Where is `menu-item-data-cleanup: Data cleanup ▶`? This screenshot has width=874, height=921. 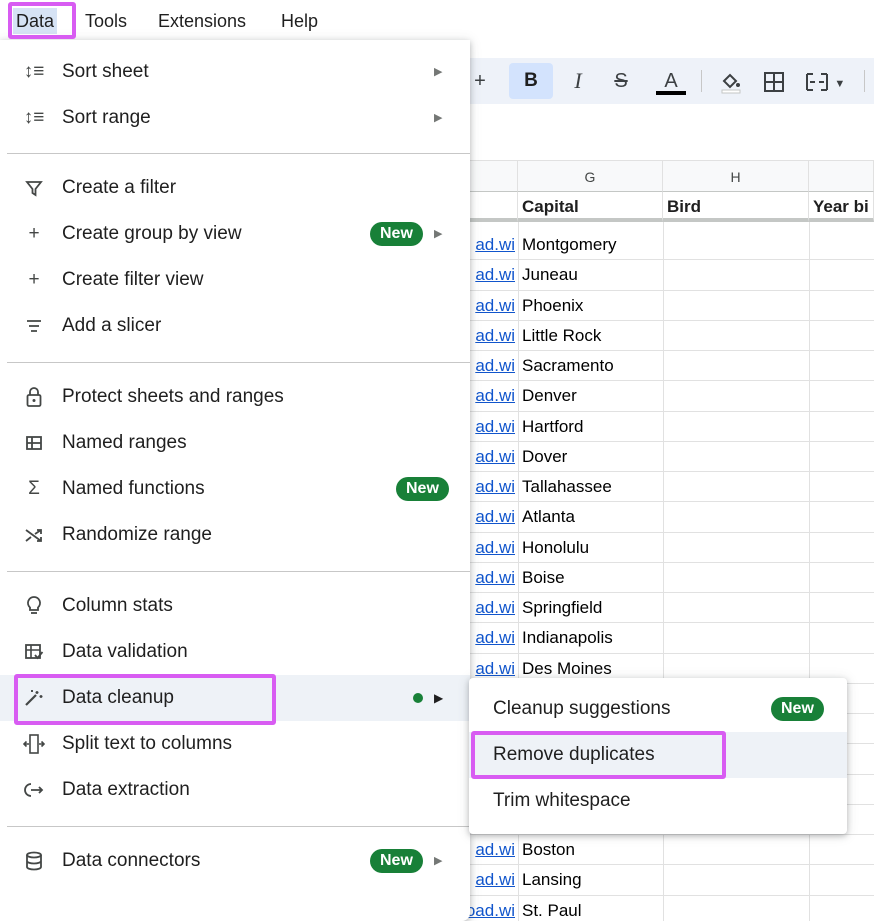
menu-item-data-cleanup: Data cleanup ▶ is located at coordinates (235, 698).